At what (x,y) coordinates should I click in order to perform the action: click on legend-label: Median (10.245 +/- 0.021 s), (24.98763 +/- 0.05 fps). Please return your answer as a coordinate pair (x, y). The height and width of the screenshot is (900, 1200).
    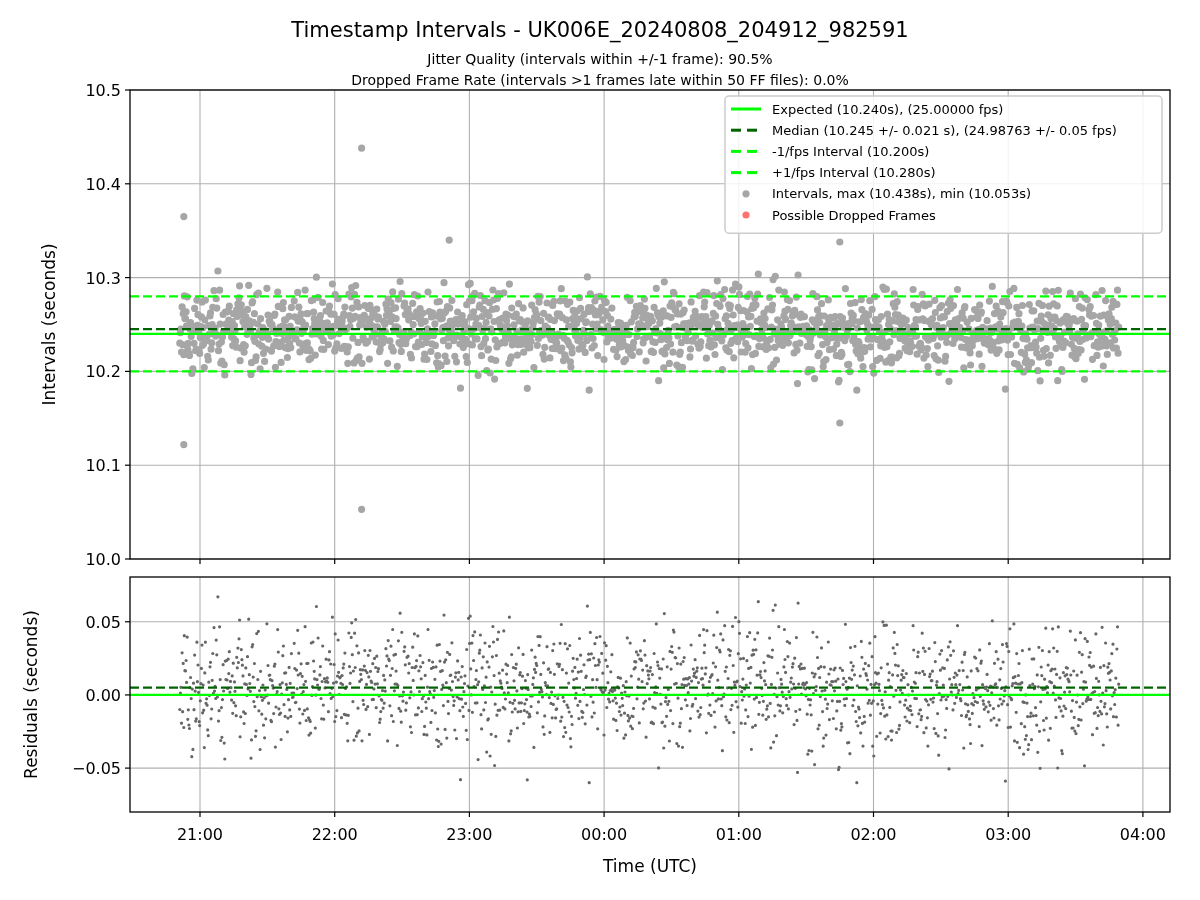
    Looking at the image, I should click on (944, 130).